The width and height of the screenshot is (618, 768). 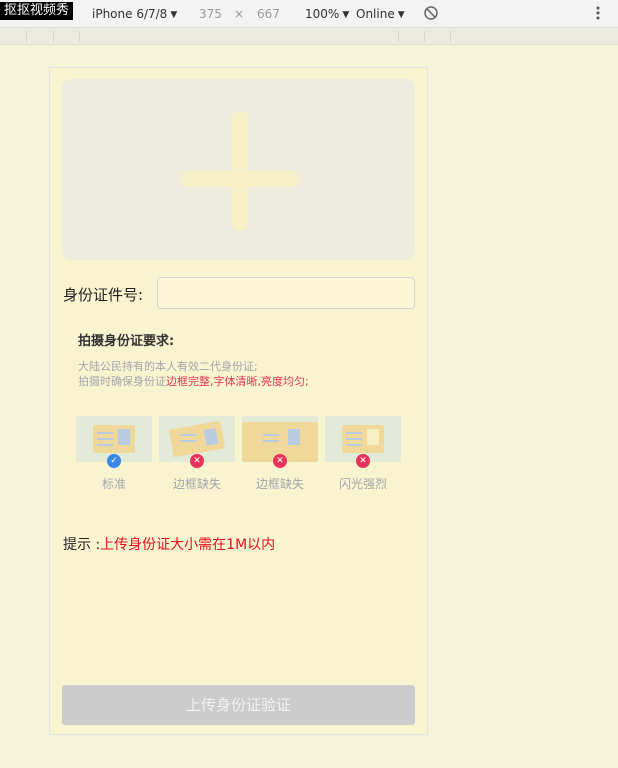 I want to click on sample-caption: 标准, so click(x=113, y=484).